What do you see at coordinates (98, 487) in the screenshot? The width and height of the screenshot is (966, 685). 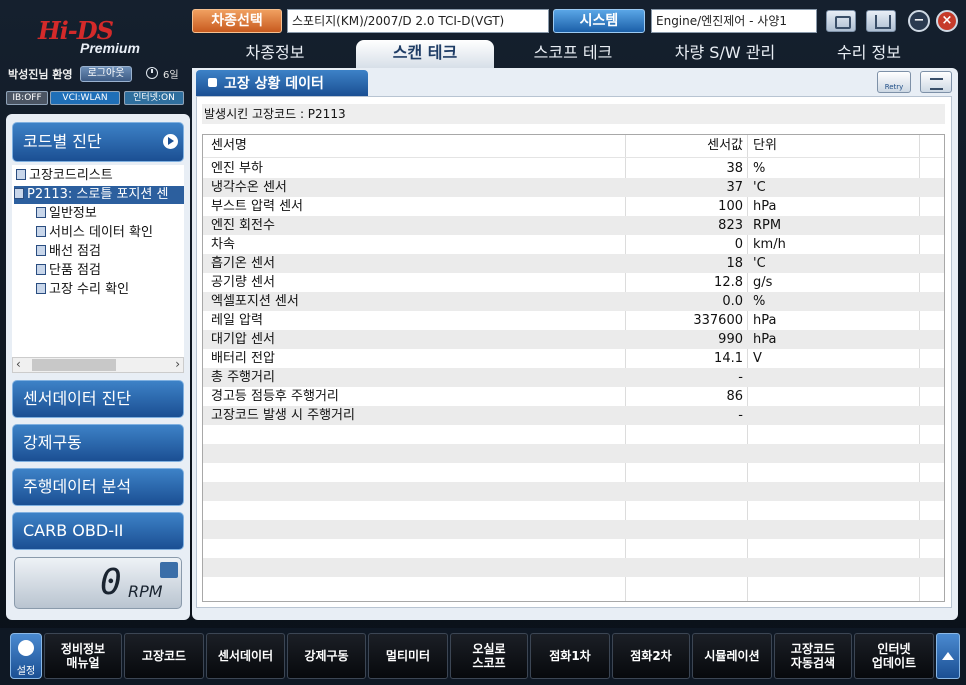 I see `driving-data-analysis-button: 주행데이터 분석` at bounding box center [98, 487].